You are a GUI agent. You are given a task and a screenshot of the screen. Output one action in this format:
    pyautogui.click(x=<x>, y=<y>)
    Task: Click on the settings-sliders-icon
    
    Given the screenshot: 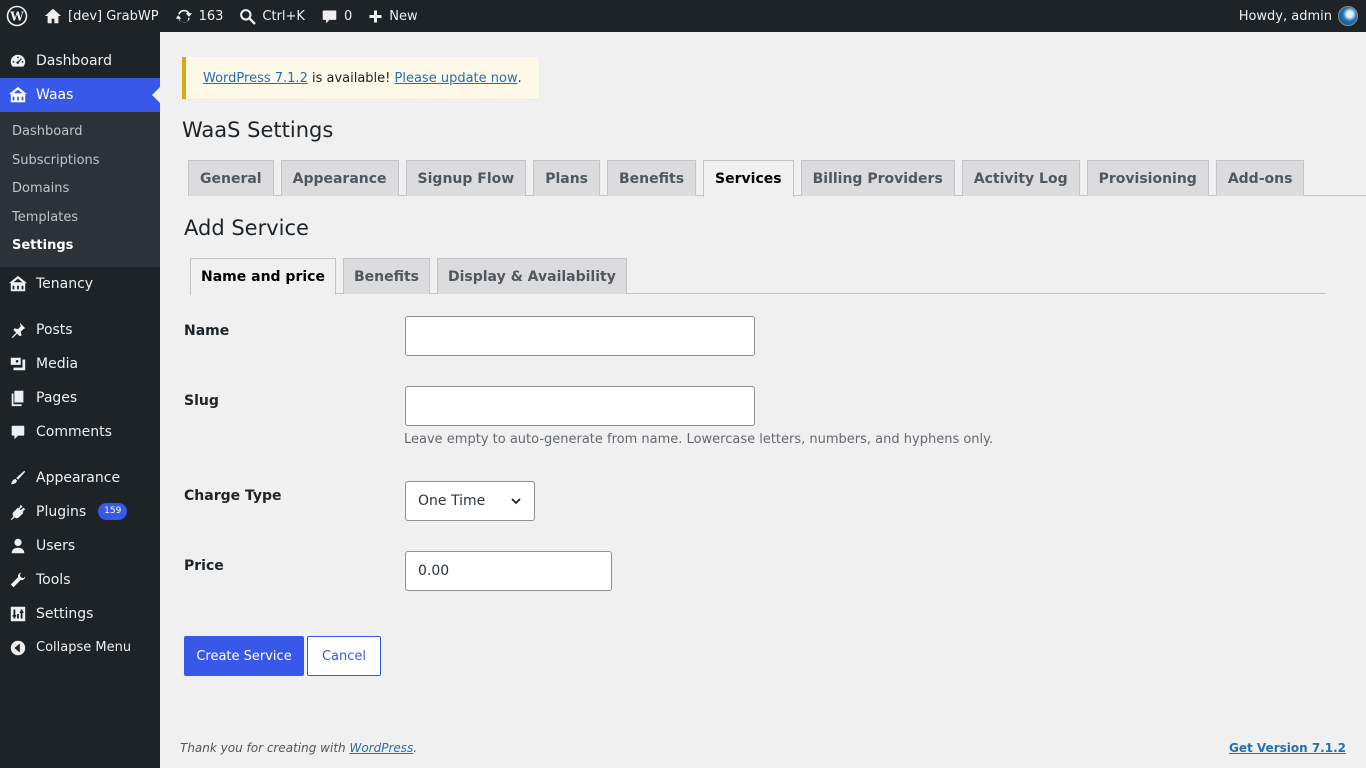 What is the action you would take?
    pyautogui.click(x=18, y=614)
    